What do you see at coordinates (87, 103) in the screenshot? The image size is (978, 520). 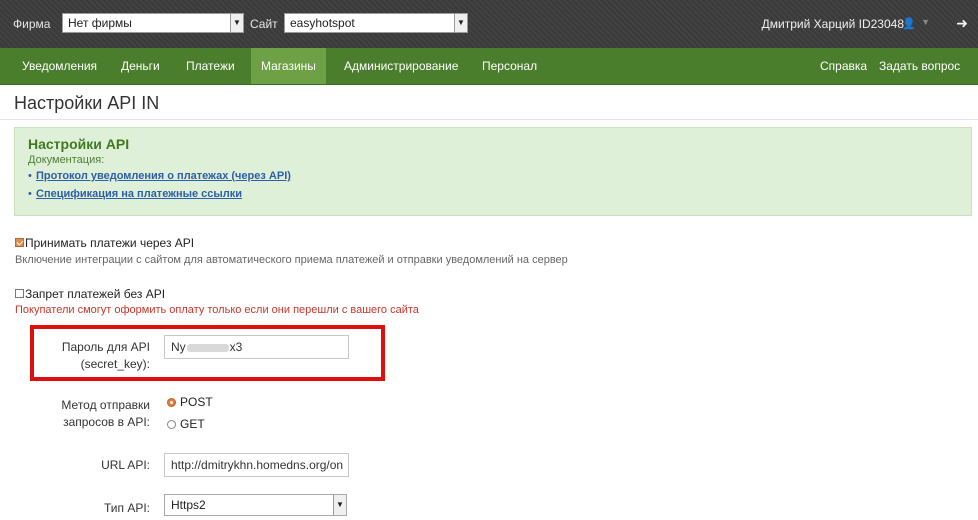 I see `page-title: Настройки API IN` at bounding box center [87, 103].